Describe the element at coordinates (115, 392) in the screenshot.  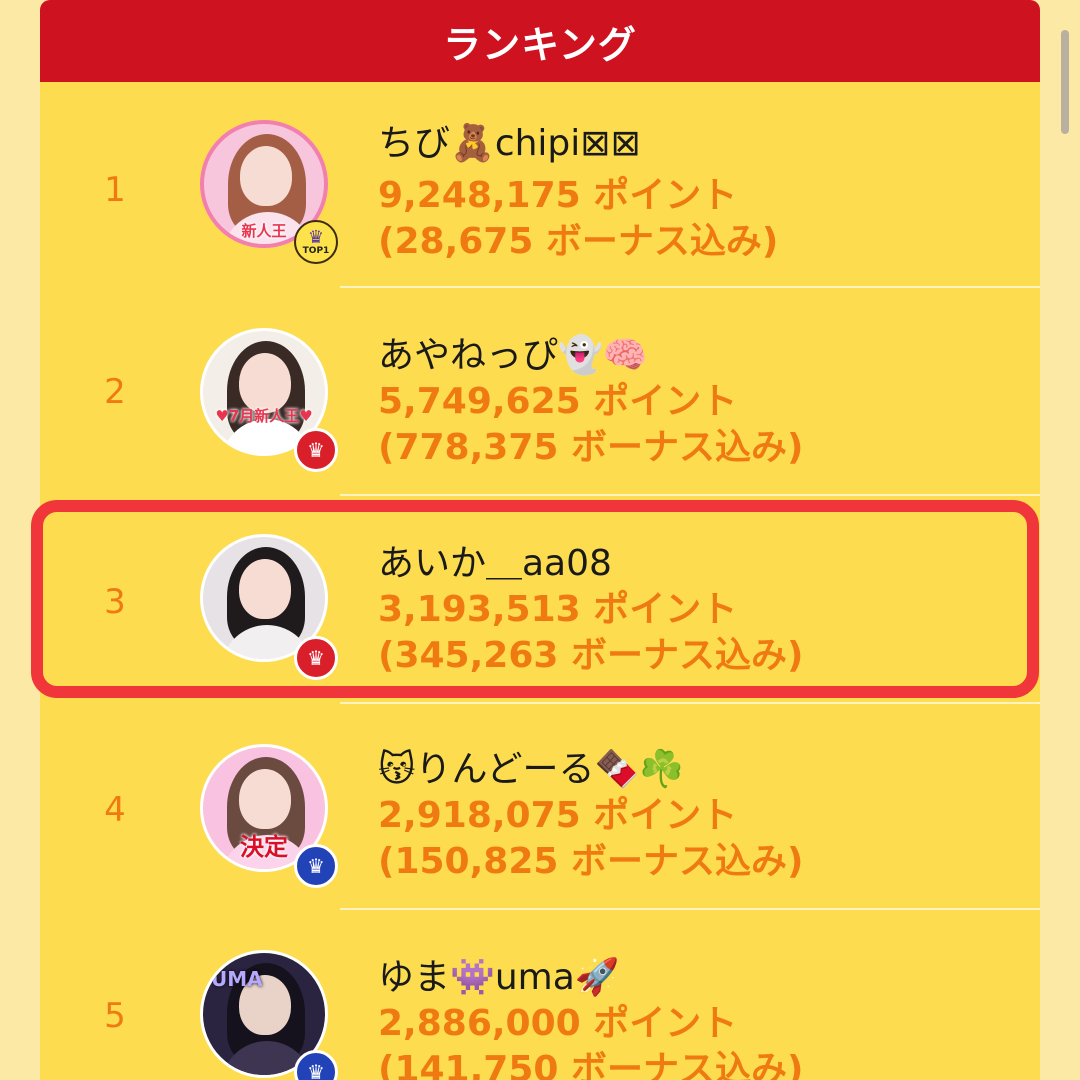
I see `rank-number: 2` at that location.